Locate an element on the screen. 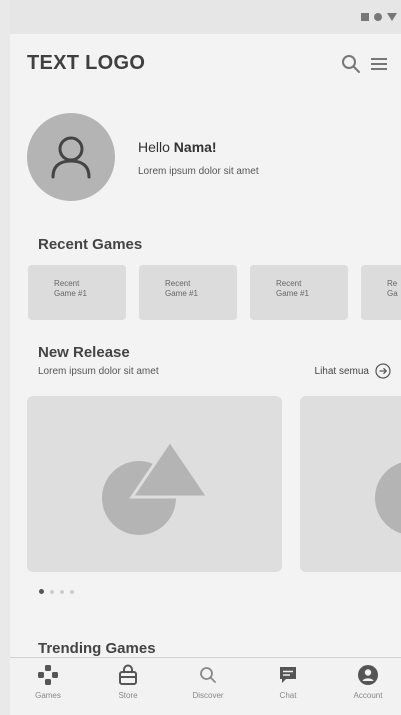 The image size is (401, 715). signal-icon is located at coordinates (378, 17).